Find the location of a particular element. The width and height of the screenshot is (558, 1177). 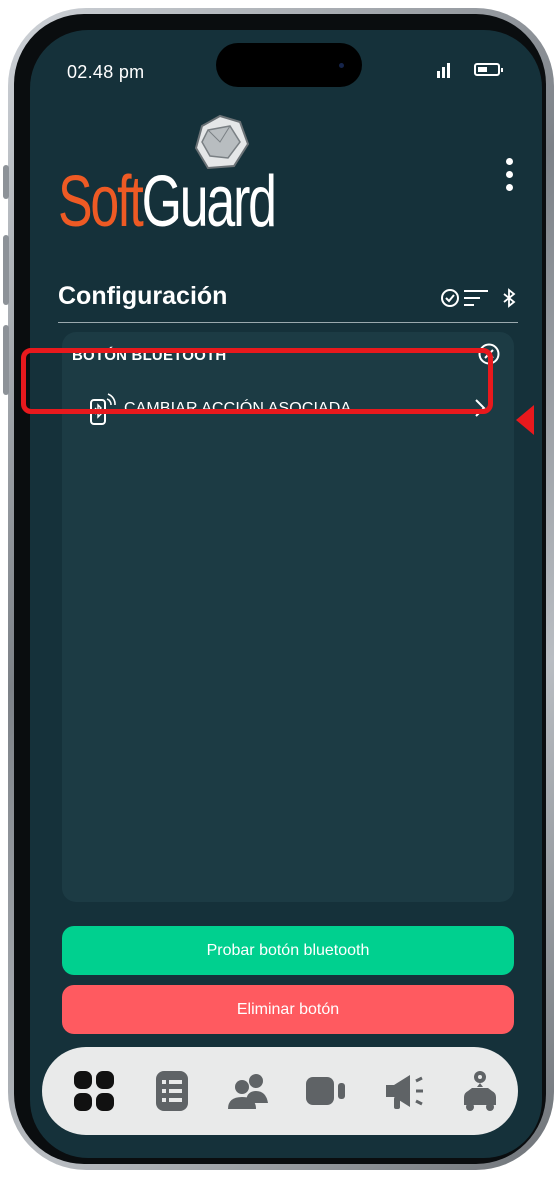

logo-soft: Soft is located at coordinates (101, 202).